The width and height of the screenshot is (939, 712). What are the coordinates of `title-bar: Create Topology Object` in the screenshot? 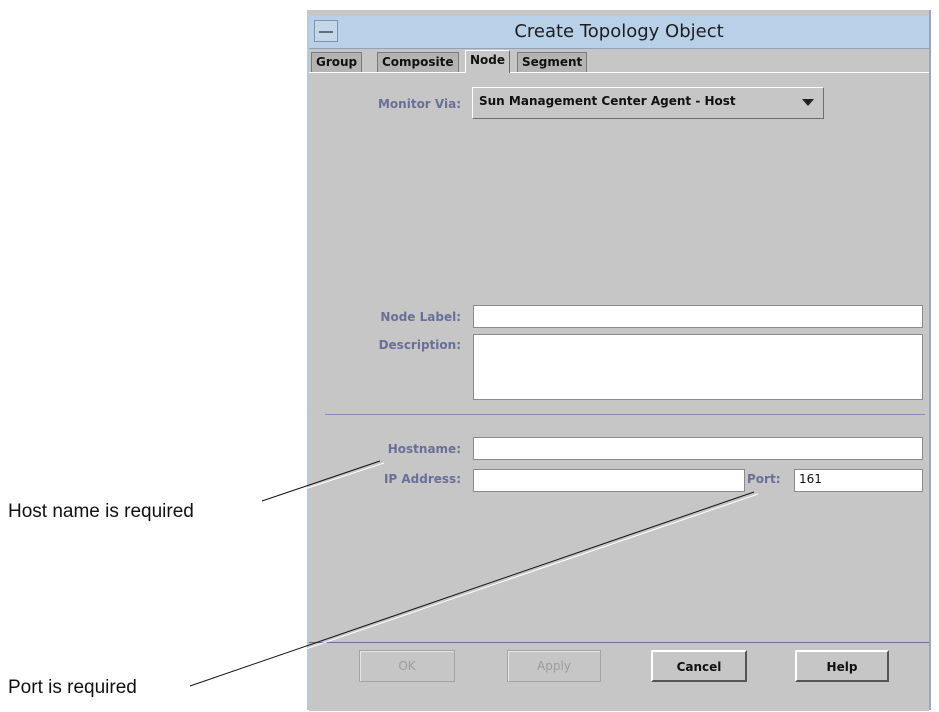 It's located at (619, 32).